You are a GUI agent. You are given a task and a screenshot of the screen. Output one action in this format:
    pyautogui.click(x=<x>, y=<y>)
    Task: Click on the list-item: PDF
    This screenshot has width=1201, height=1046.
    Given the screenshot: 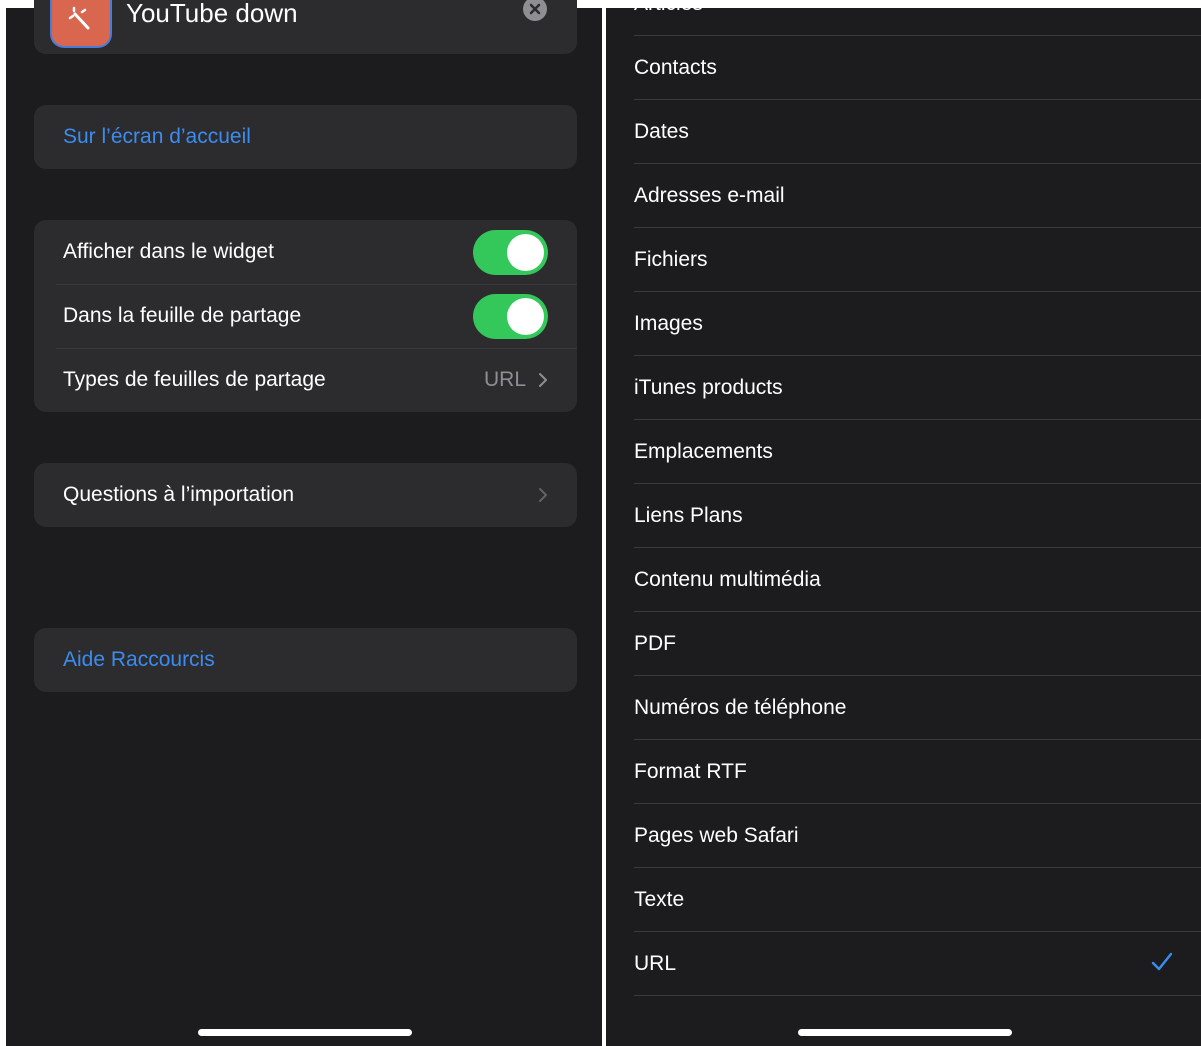 What is the action you would take?
    pyautogui.click(x=917, y=644)
    